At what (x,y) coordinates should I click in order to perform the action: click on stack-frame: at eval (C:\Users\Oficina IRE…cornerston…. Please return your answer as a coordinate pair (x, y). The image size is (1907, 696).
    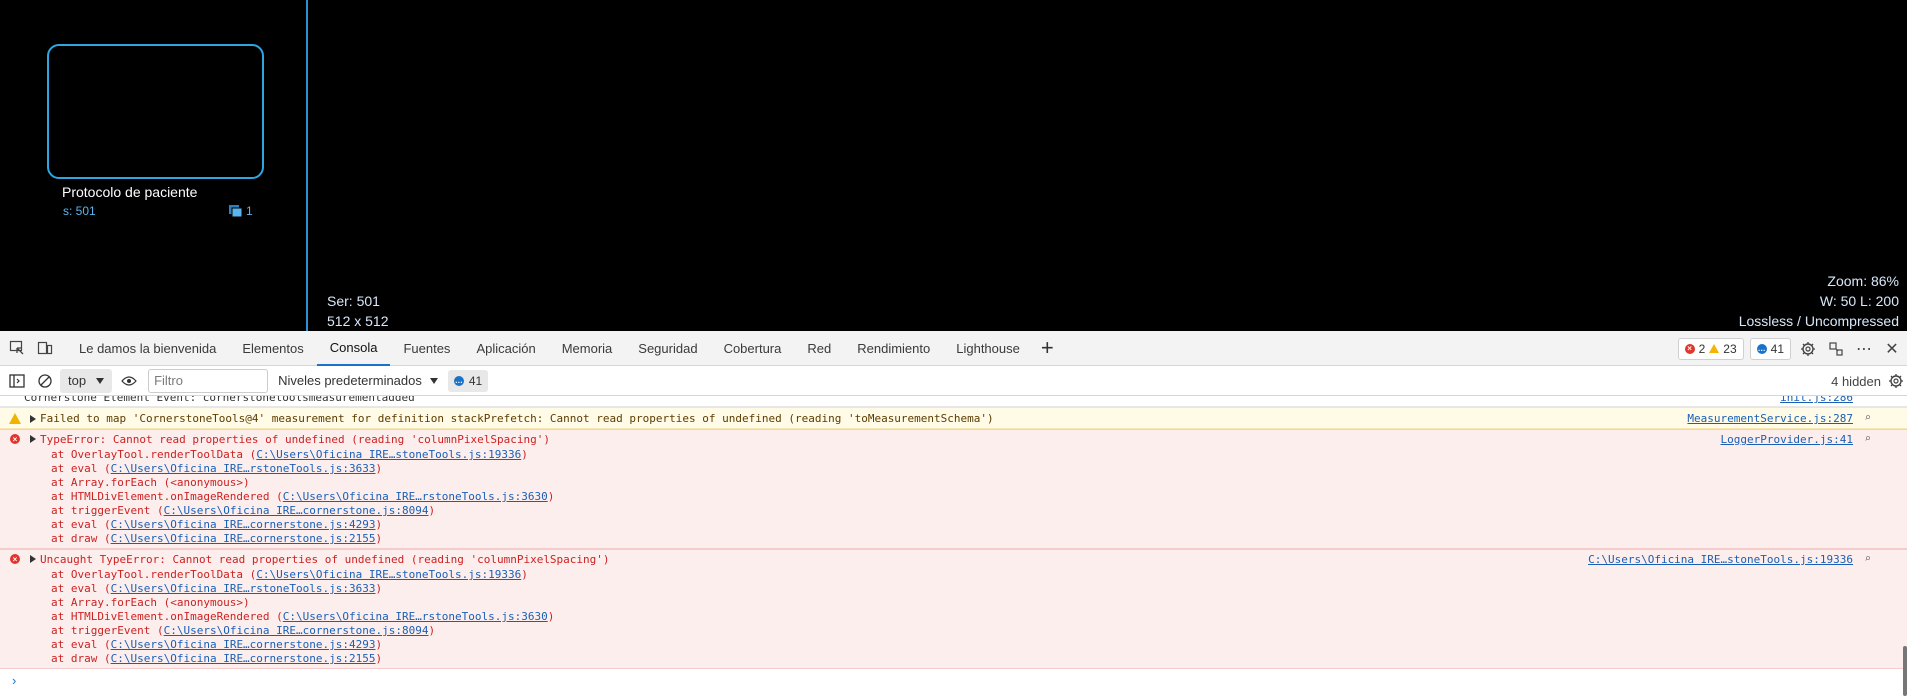
    Looking at the image, I should click on (979, 645).